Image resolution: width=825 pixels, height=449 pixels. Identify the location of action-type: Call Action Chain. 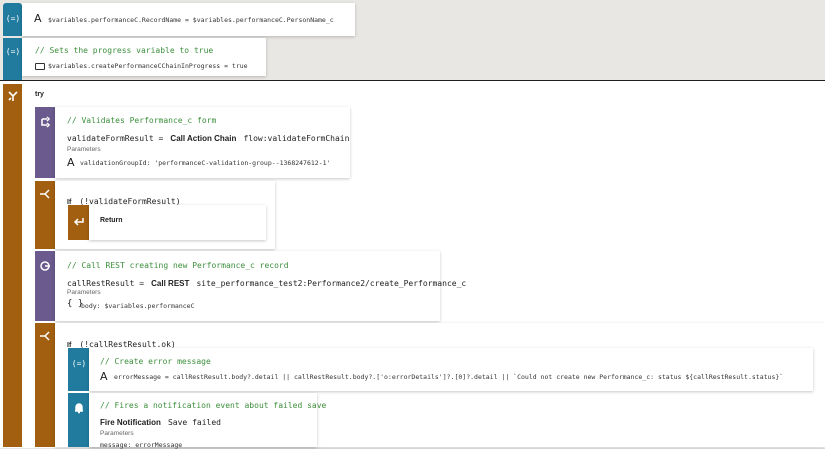
(203, 138).